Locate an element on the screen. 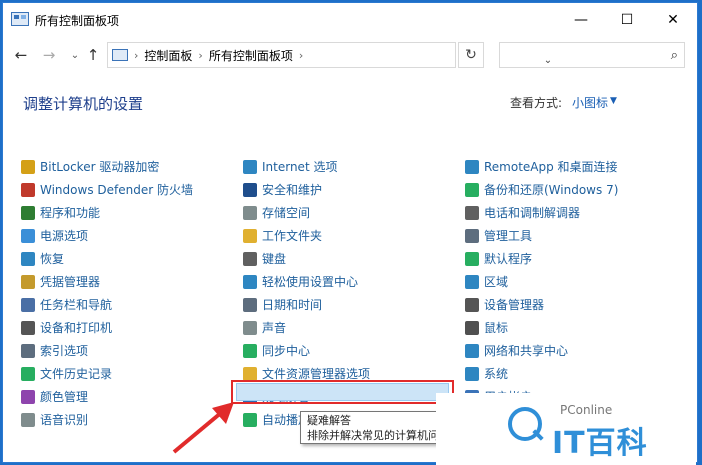 Image resolution: width=702 pixels, height=465 pixels. watermark-cn: IT百科 is located at coordinates (600, 443).